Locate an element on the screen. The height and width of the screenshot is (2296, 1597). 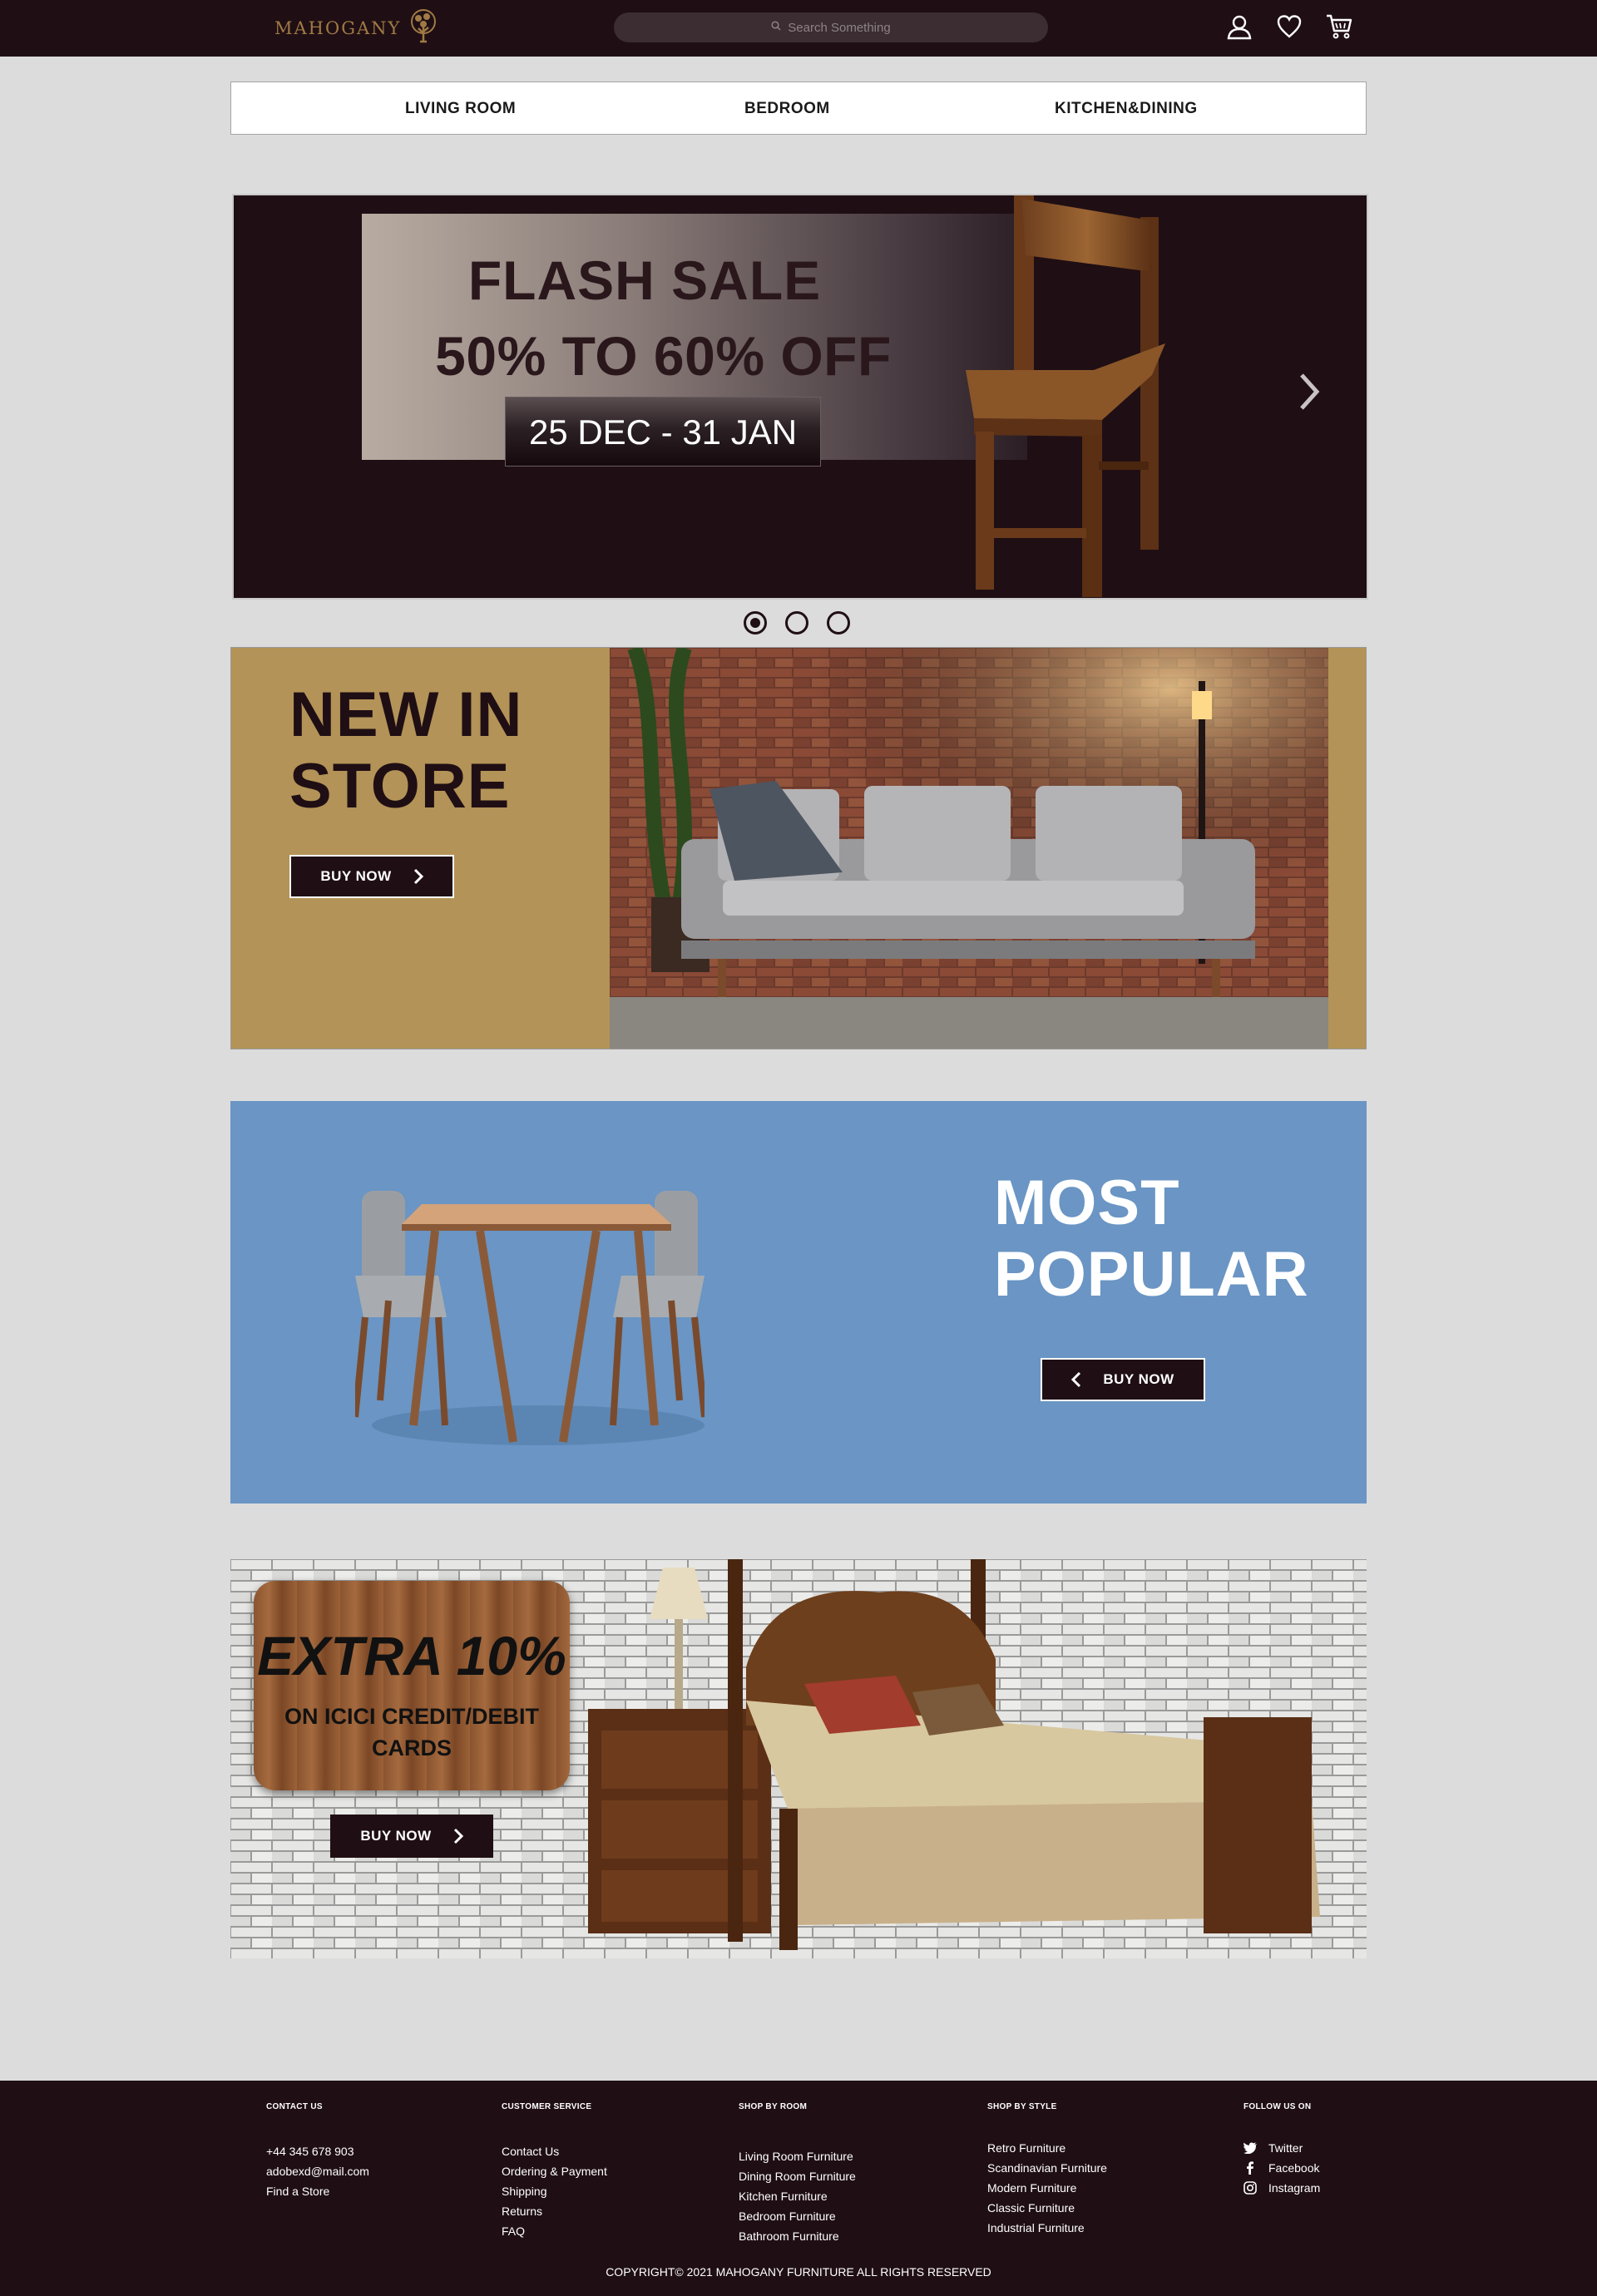
footer-heading: CONTACT US is located at coordinates (294, 2106).